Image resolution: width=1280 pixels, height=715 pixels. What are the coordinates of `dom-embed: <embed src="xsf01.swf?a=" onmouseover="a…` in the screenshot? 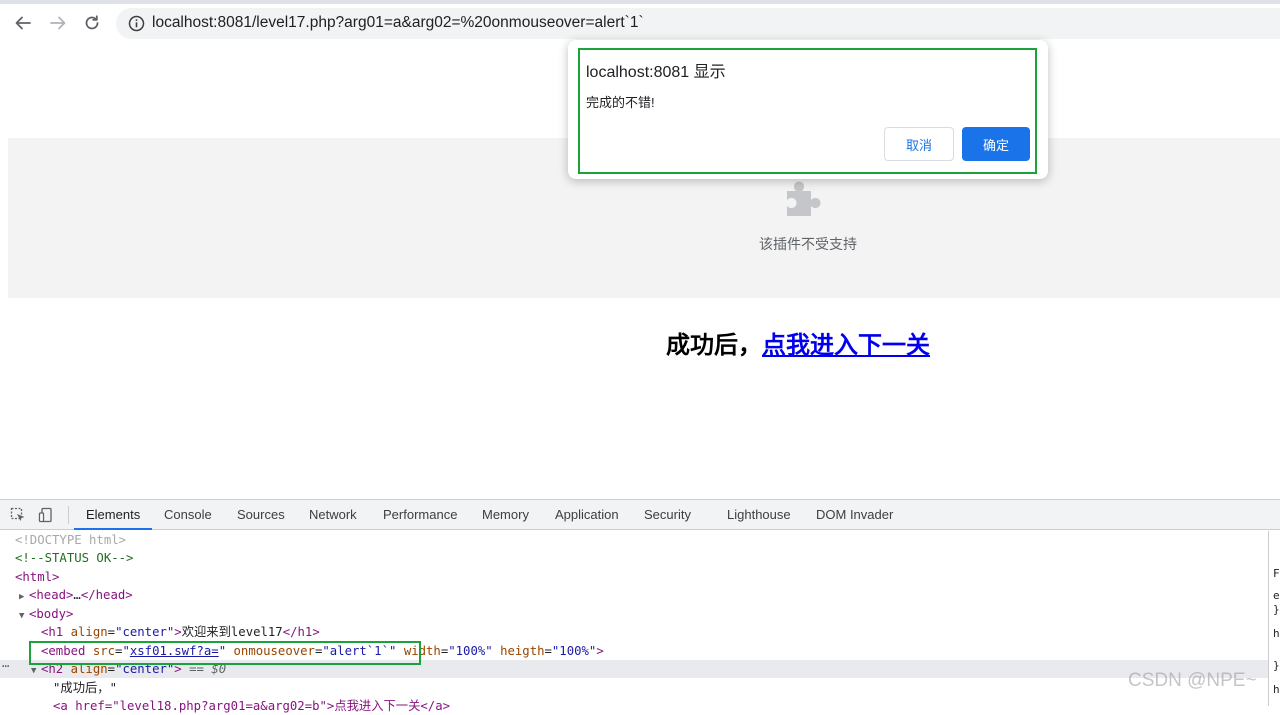 It's located at (634, 651).